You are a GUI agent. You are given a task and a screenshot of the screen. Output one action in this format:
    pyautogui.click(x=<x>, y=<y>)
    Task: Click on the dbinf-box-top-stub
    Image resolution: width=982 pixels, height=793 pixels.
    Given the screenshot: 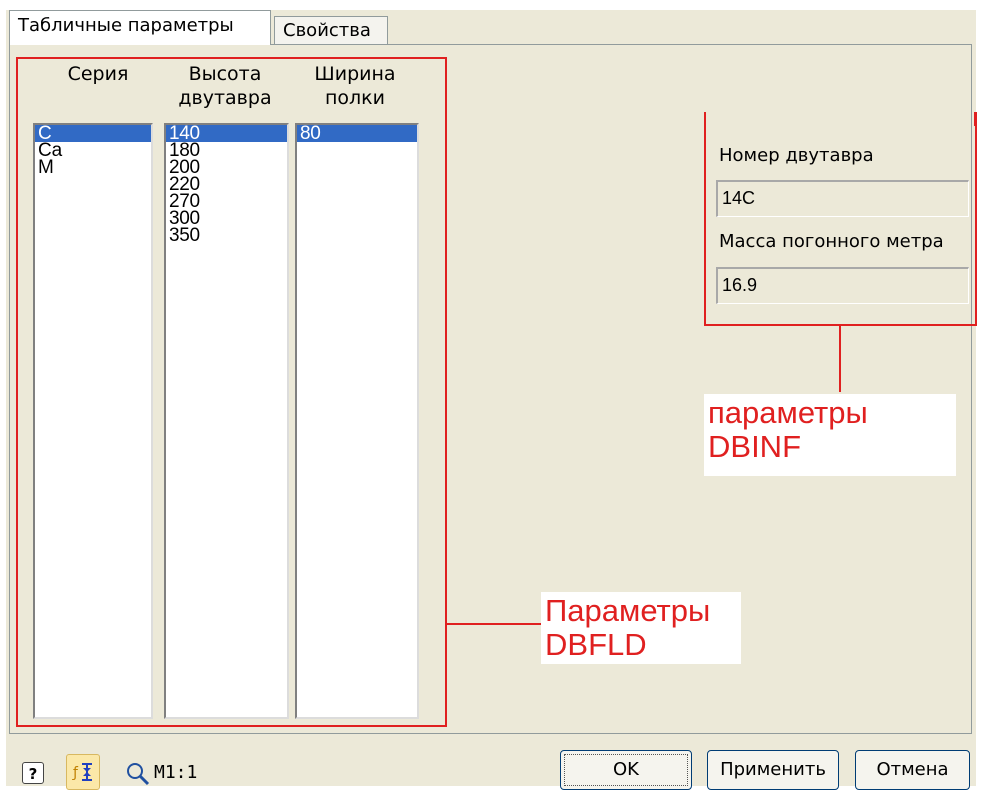 What is the action you would take?
    pyautogui.click(x=975, y=119)
    